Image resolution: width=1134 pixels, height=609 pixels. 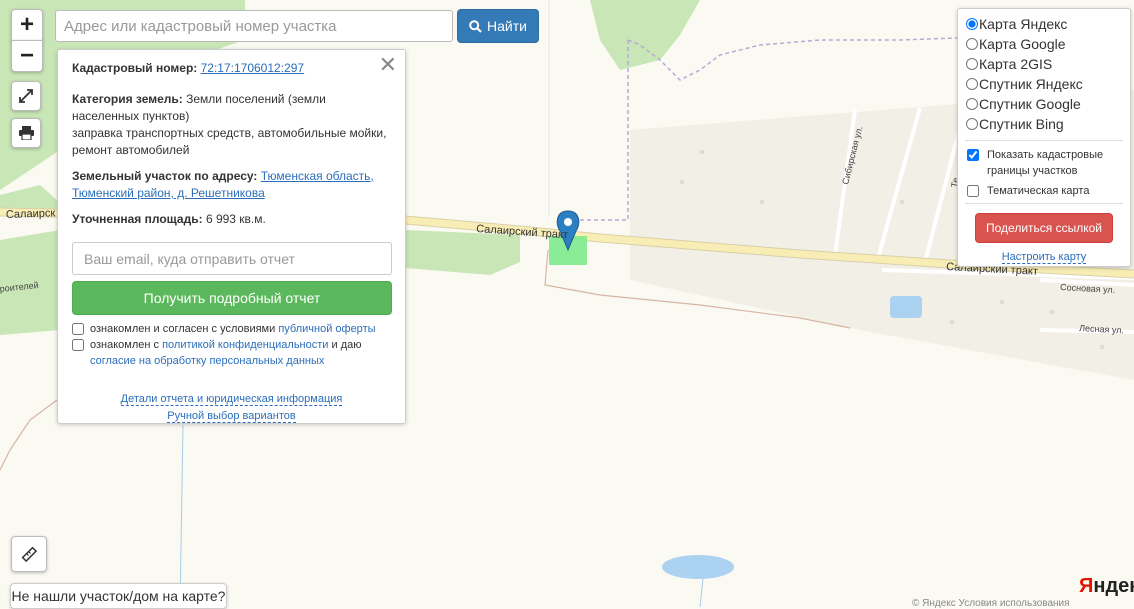 I want to click on email-field, so click(x=232, y=258).